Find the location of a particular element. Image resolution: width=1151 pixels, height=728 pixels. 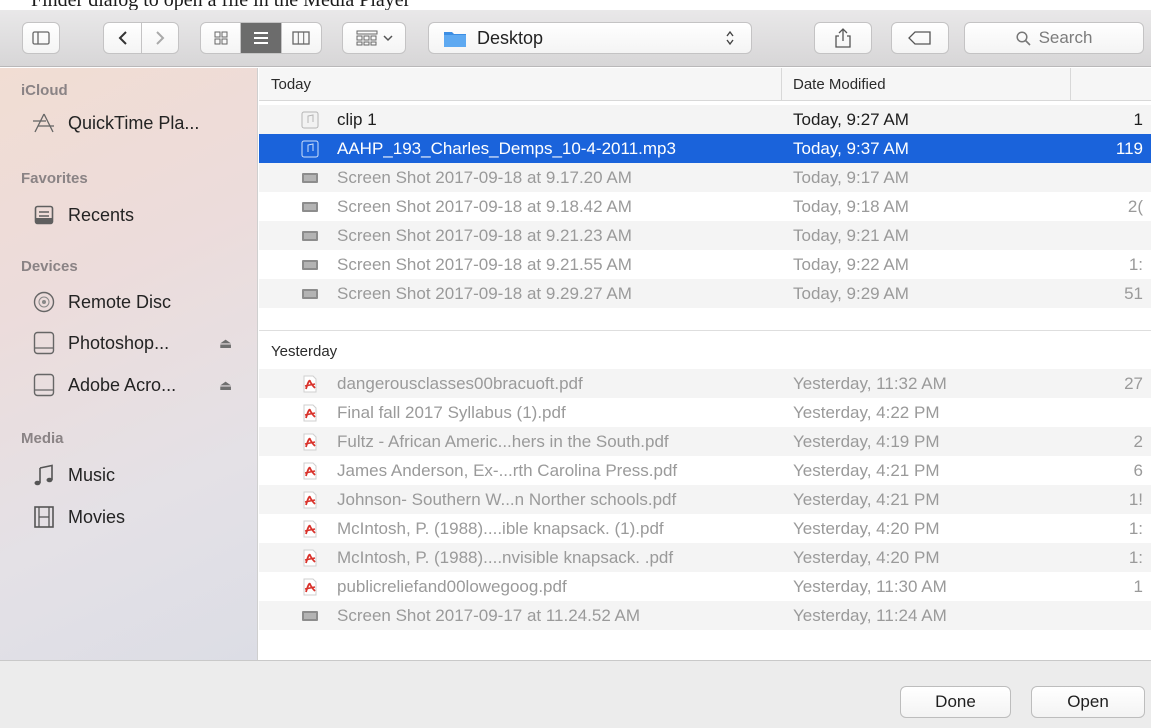

icon-view-icon is located at coordinates (221, 38).